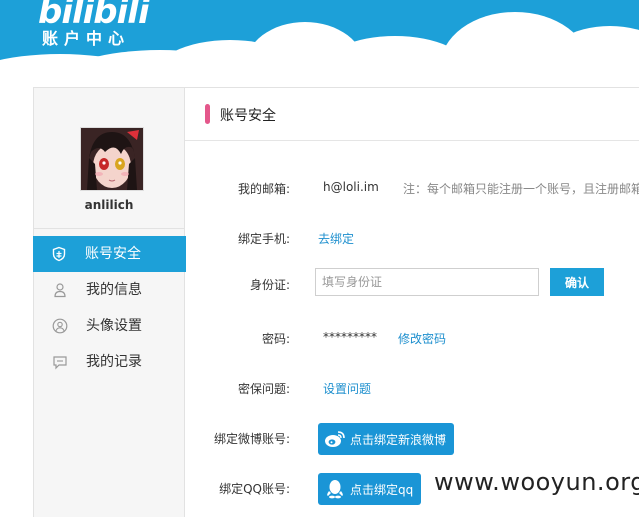  Describe the element at coordinates (412, 239) in the screenshot. I see `phone-row: 绑定手机: 去绑定` at that location.